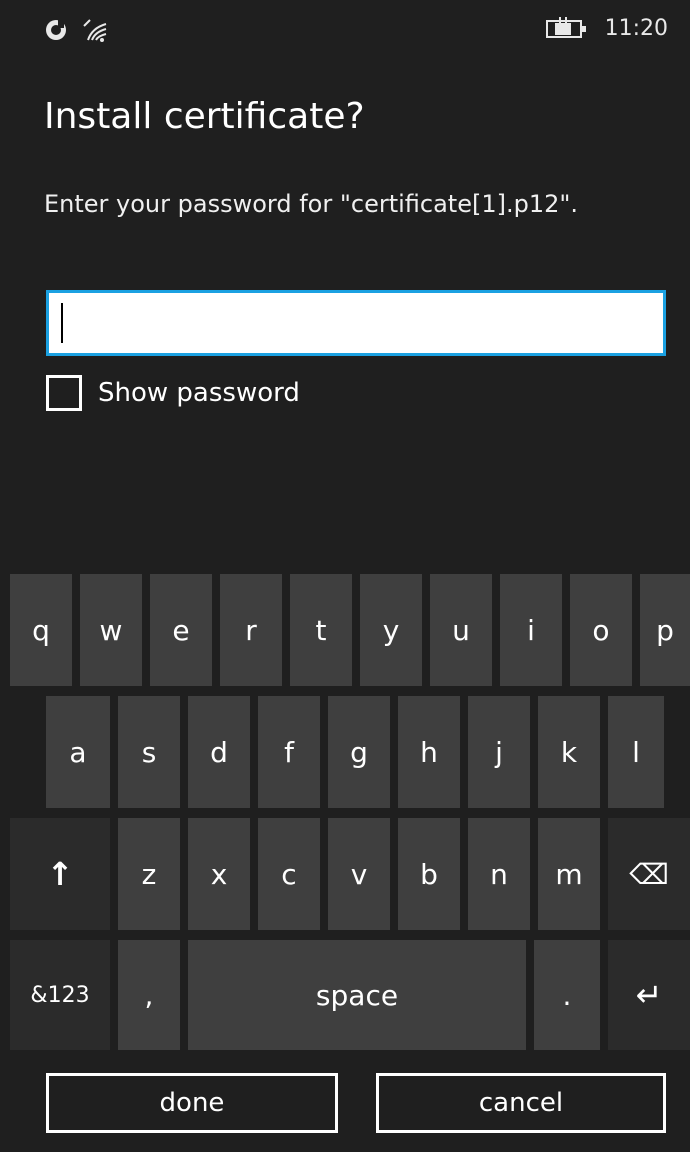  I want to click on key-v: v, so click(359, 874).